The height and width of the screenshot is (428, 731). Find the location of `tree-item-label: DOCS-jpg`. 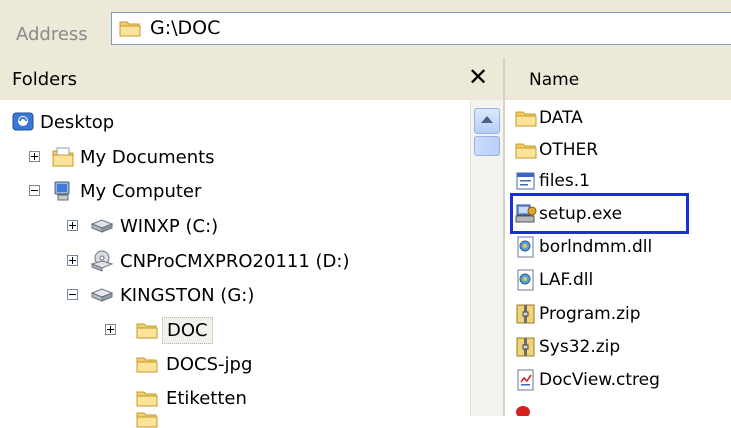

tree-item-label: DOCS-jpg is located at coordinates (209, 364).